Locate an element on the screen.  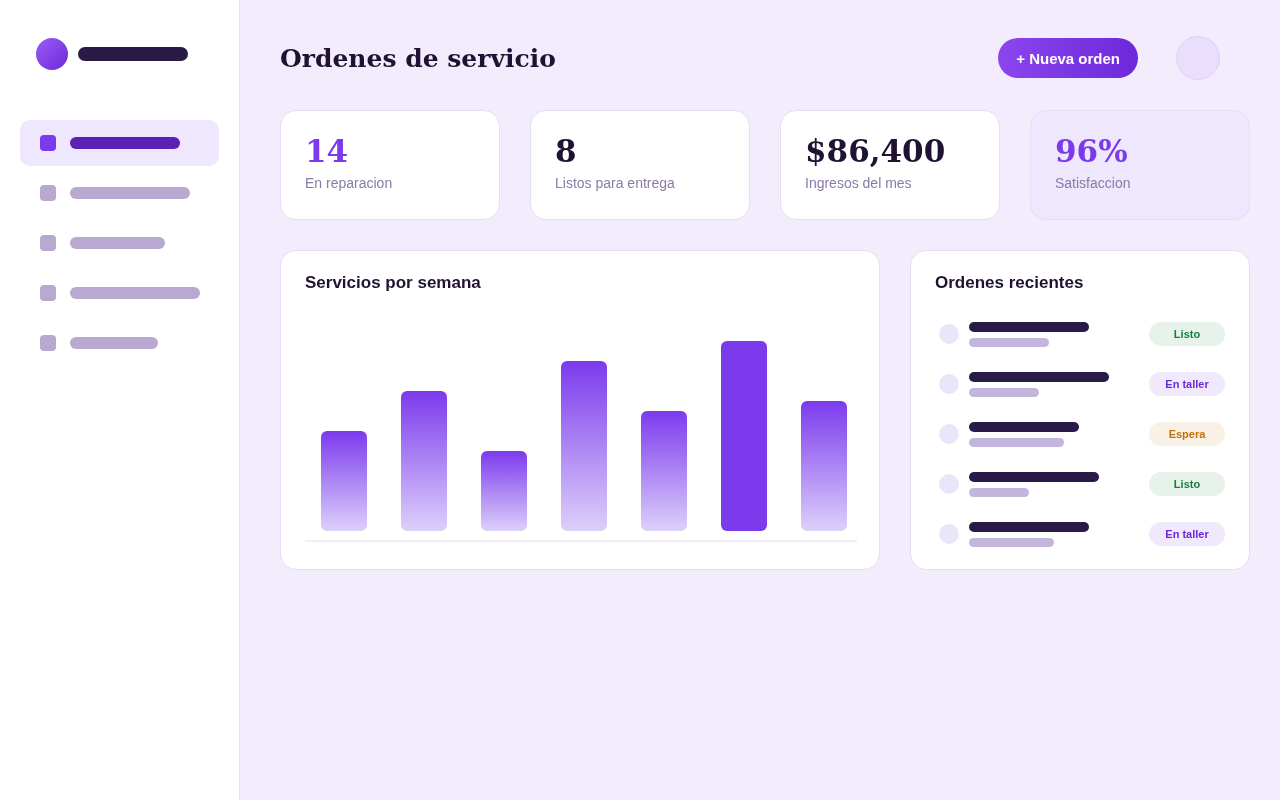
logo-icon is located at coordinates (52, 54).